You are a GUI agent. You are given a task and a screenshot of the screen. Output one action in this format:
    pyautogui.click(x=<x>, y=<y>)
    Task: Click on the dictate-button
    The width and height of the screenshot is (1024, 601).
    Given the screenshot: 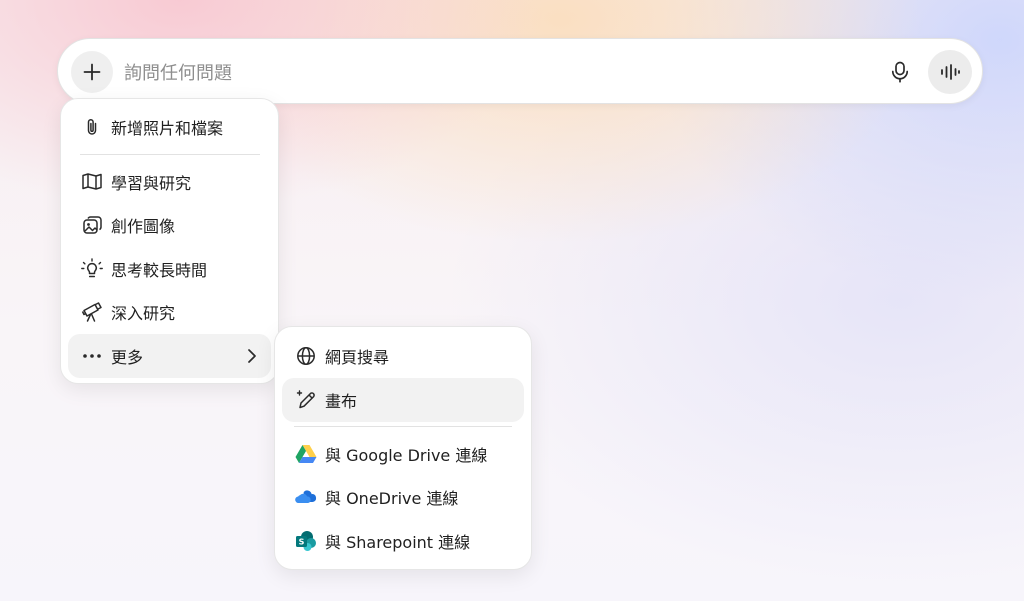 What is the action you would take?
    pyautogui.click(x=900, y=72)
    